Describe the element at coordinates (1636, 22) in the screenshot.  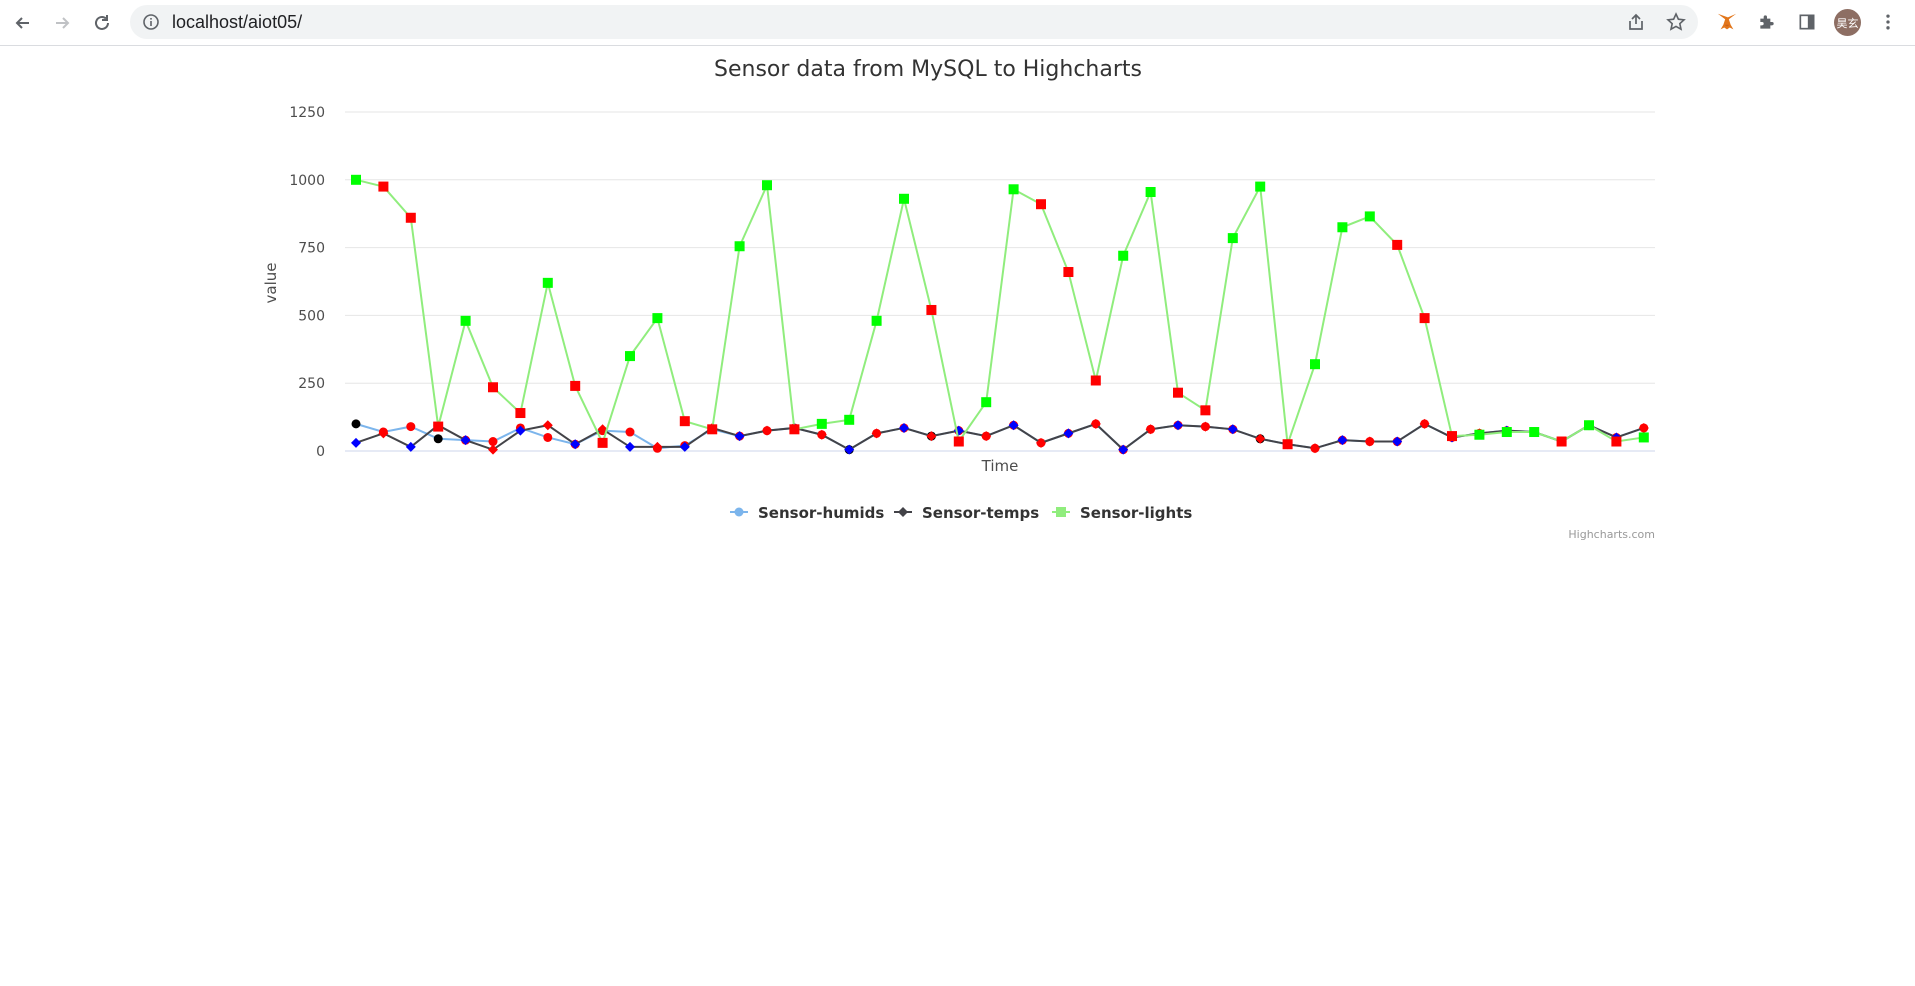
I see `share-icon` at that location.